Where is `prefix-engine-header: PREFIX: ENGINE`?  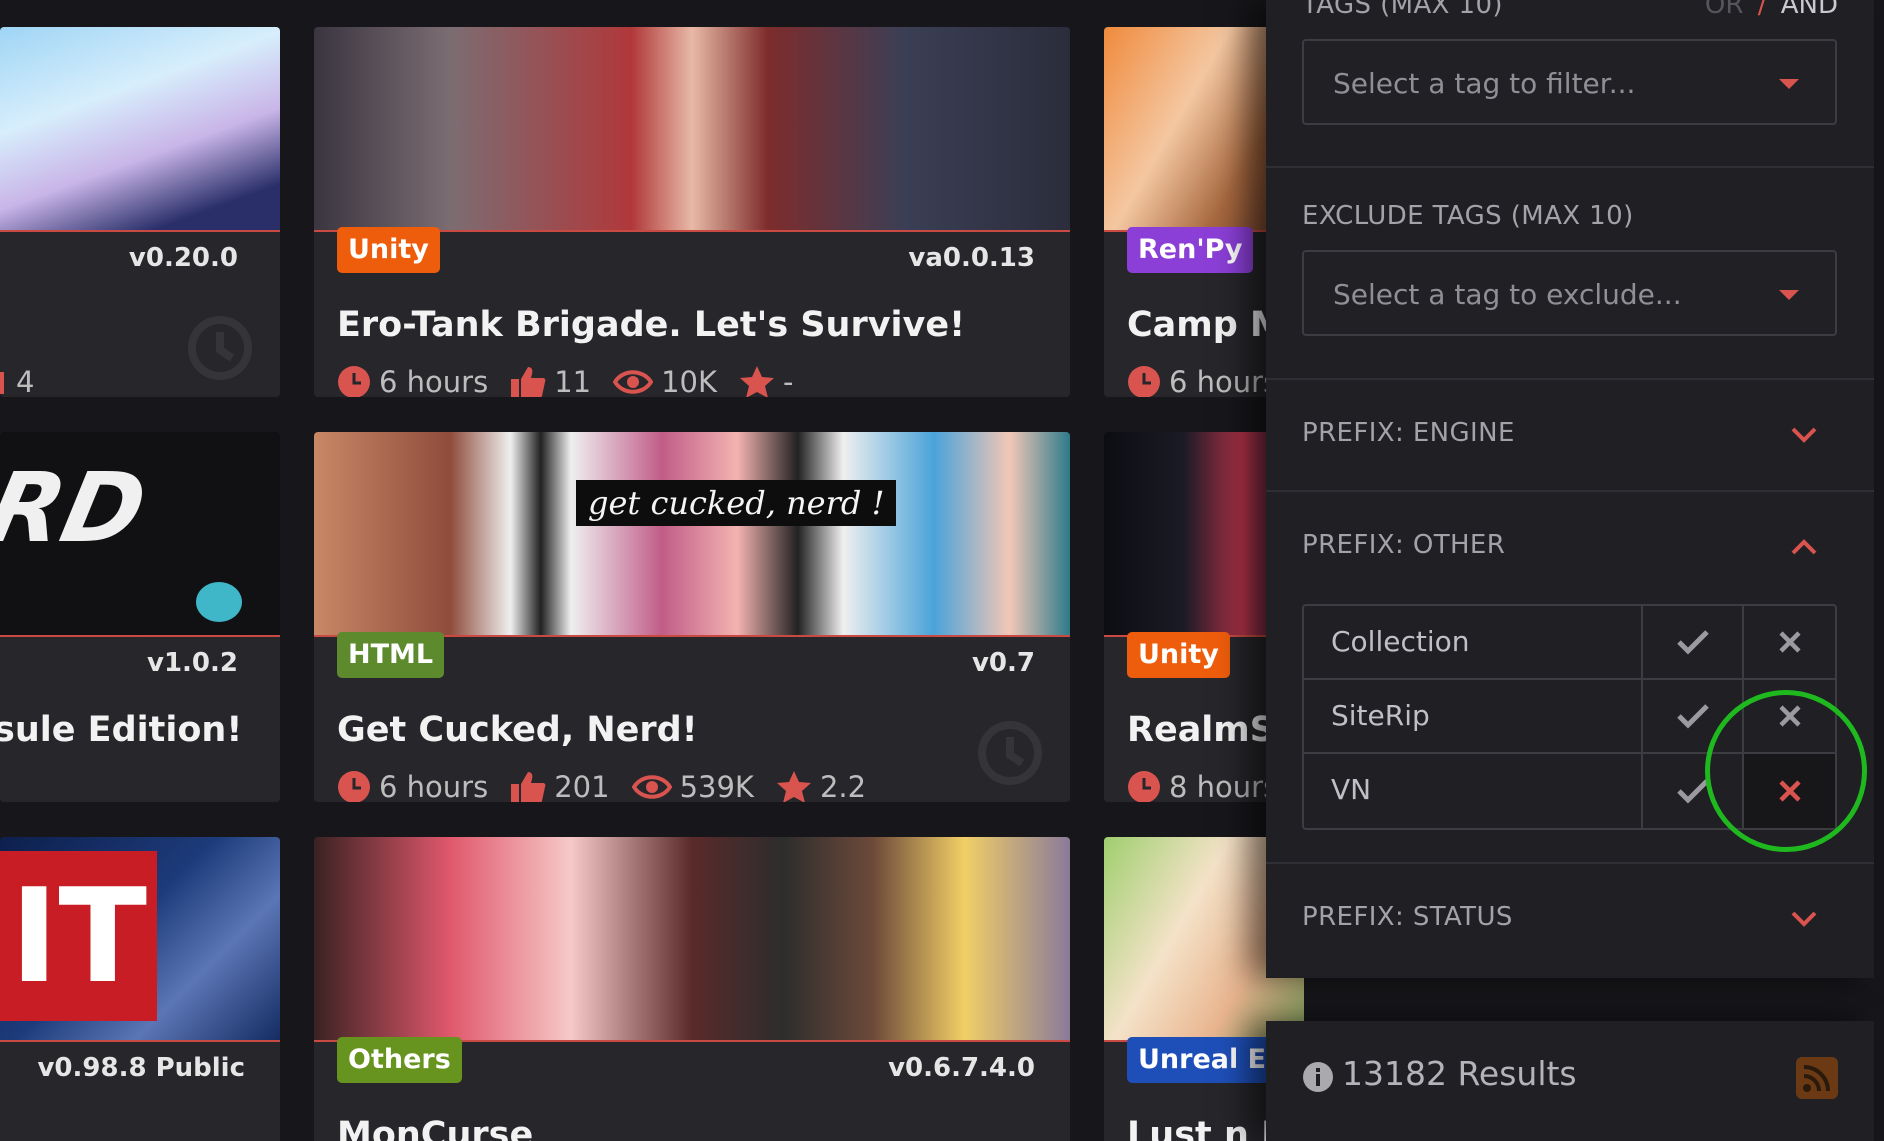 prefix-engine-header: PREFIX: ENGINE is located at coordinates (1570, 435).